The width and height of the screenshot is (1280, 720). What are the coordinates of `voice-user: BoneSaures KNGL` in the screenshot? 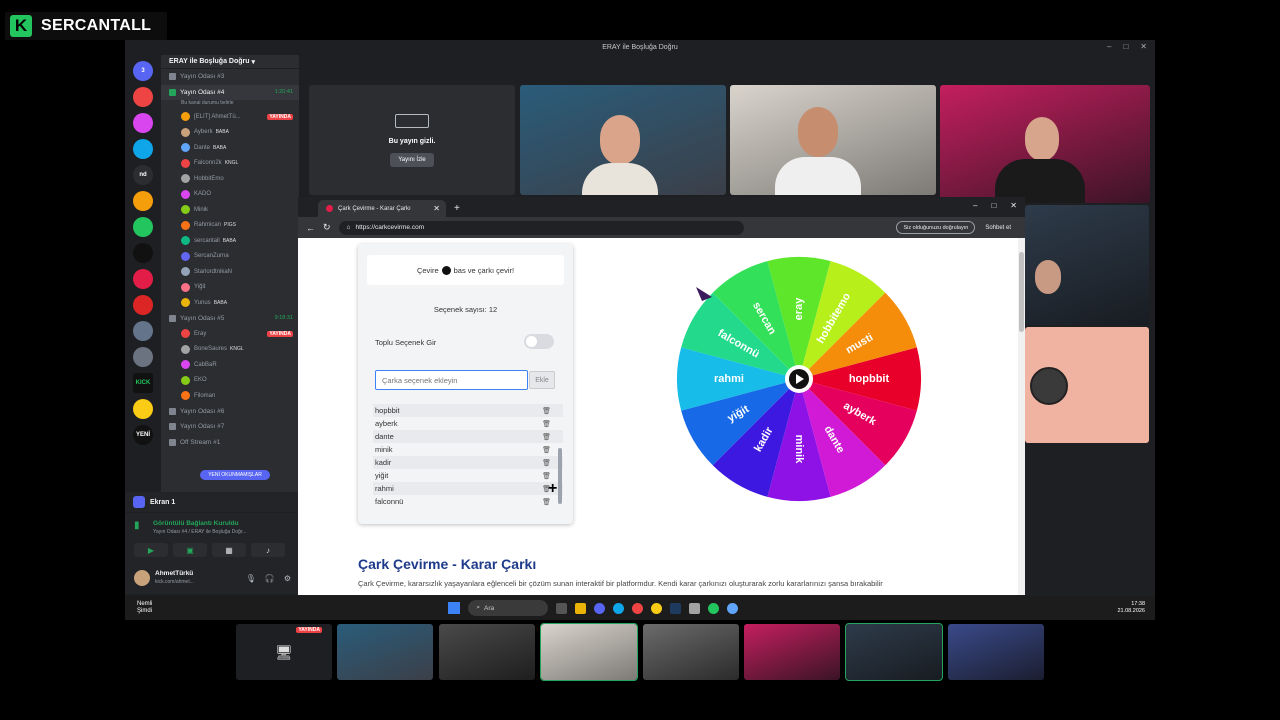 It's located at (230, 350).